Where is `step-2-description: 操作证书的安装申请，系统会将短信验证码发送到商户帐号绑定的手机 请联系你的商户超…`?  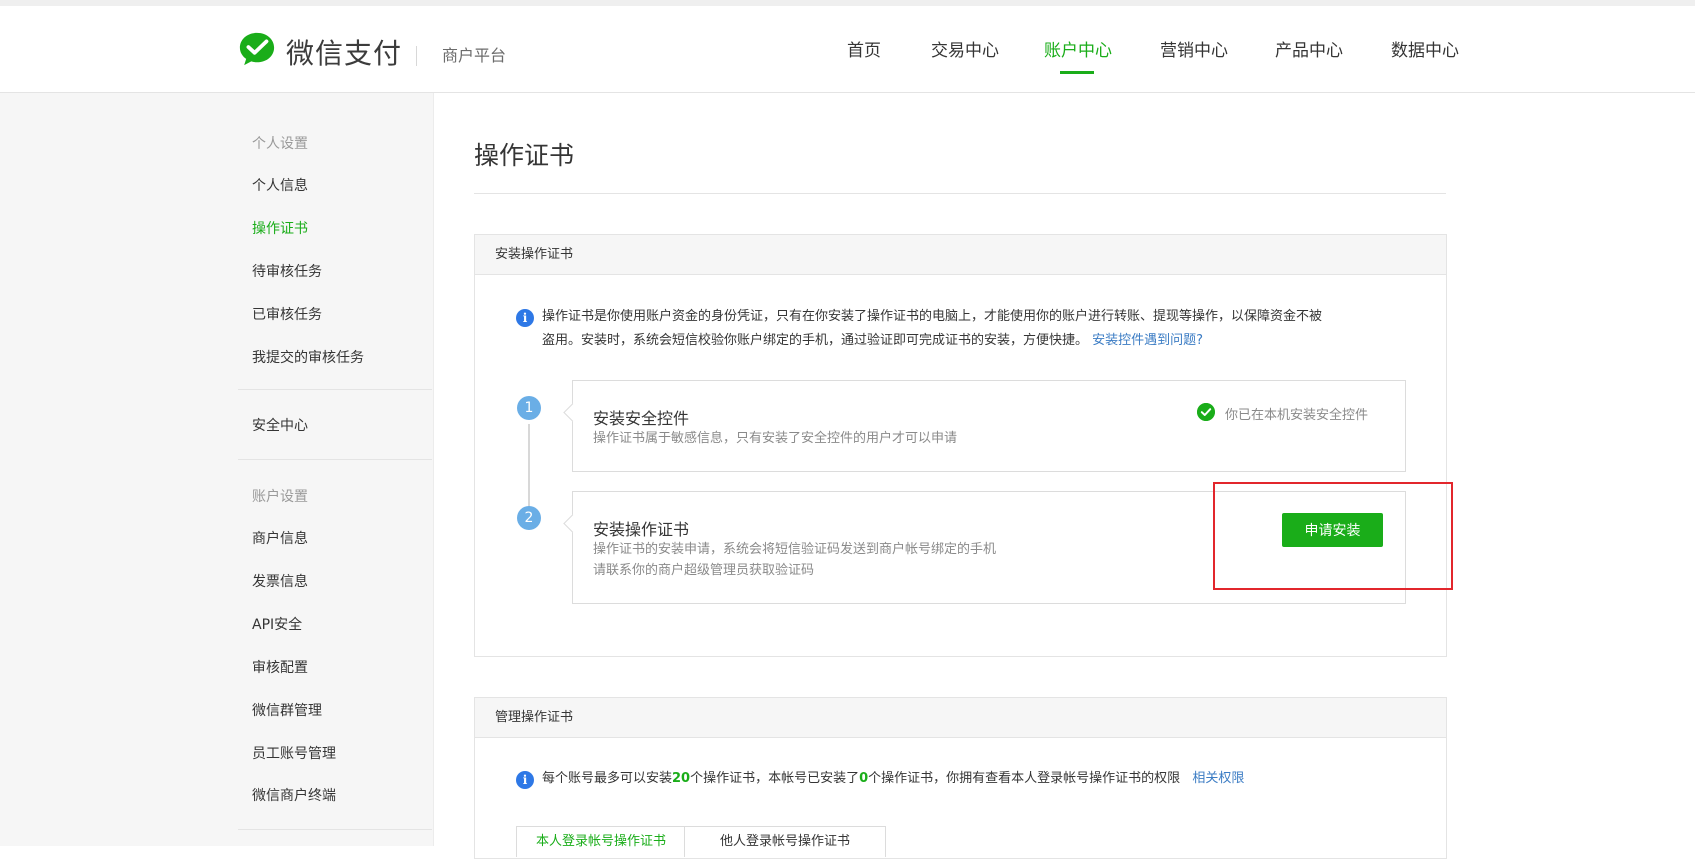 step-2-description: 操作证书的安装申请，系统会将短信验证码发送到商户帐号绑定的手机 请联系你的商户超… is located at coordinates (794, 560).